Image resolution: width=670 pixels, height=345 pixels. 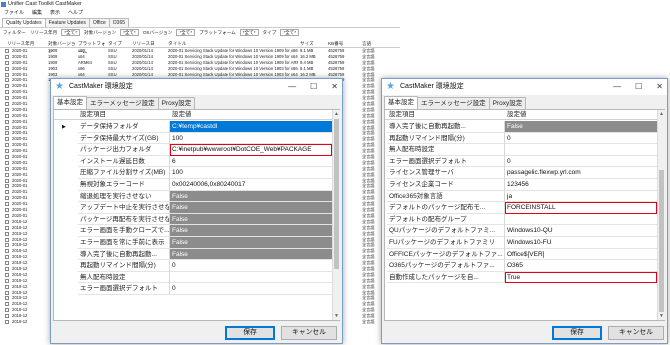 I want to click on settings-row: データ保持フォルダ C:¥temp¥castdl, so click(x=193, y=127).